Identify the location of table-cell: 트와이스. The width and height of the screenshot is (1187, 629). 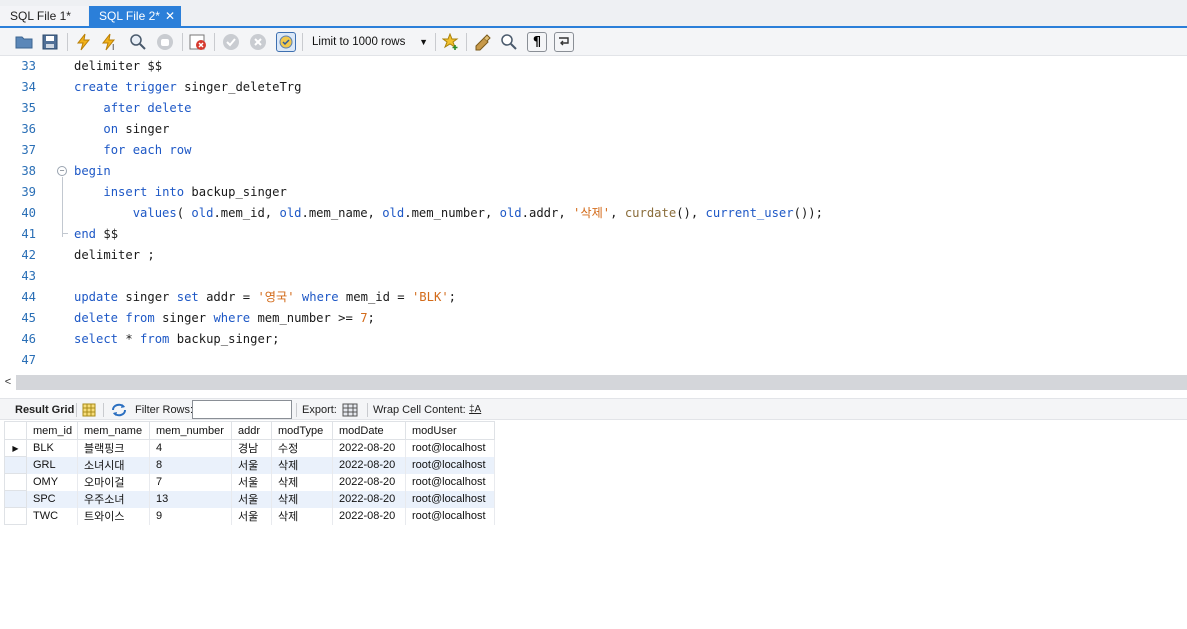
(113, 516).